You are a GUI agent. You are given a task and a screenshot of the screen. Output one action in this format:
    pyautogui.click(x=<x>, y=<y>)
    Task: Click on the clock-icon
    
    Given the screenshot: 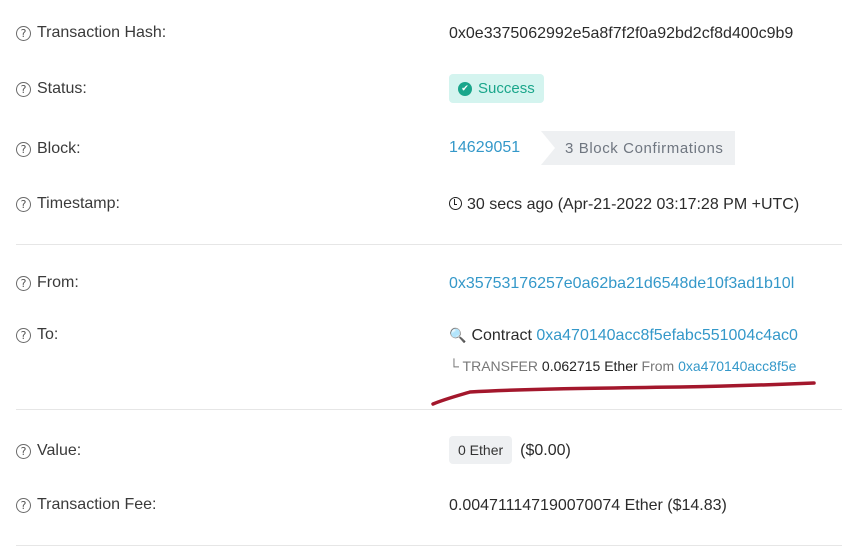 What is the action you would take?
    pyautogui.click(x=455, y=203)
    